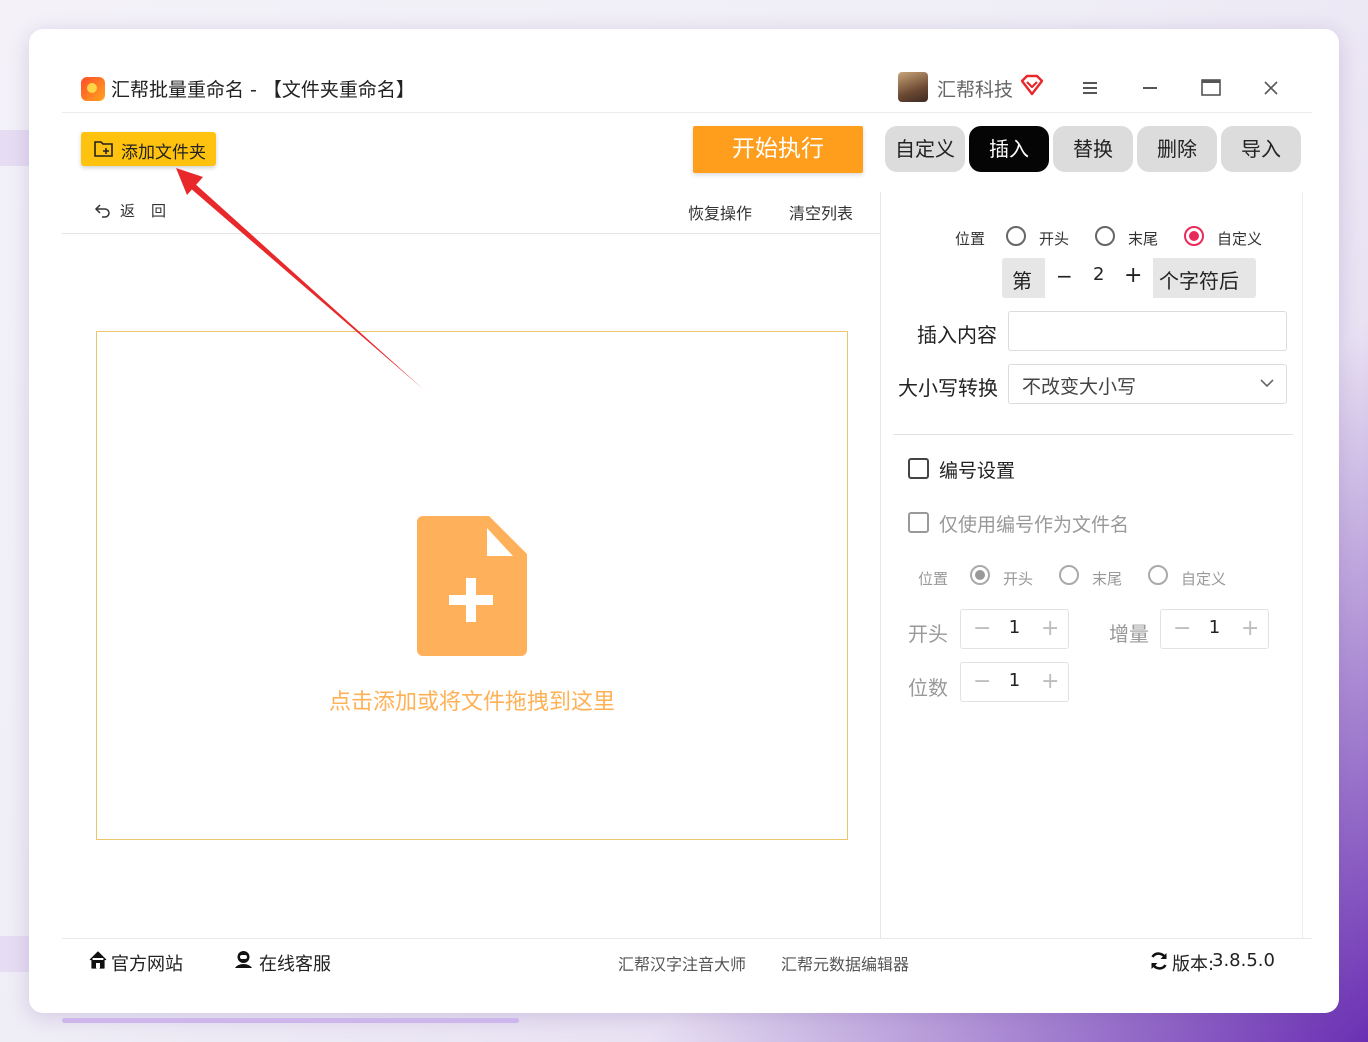 The height and width of the screenshot is (1042, 1368). What do you see at coordinates (1193, 964) in the screenshot?
I see `version-label: 版本:` at bounding box center [1193, 964].